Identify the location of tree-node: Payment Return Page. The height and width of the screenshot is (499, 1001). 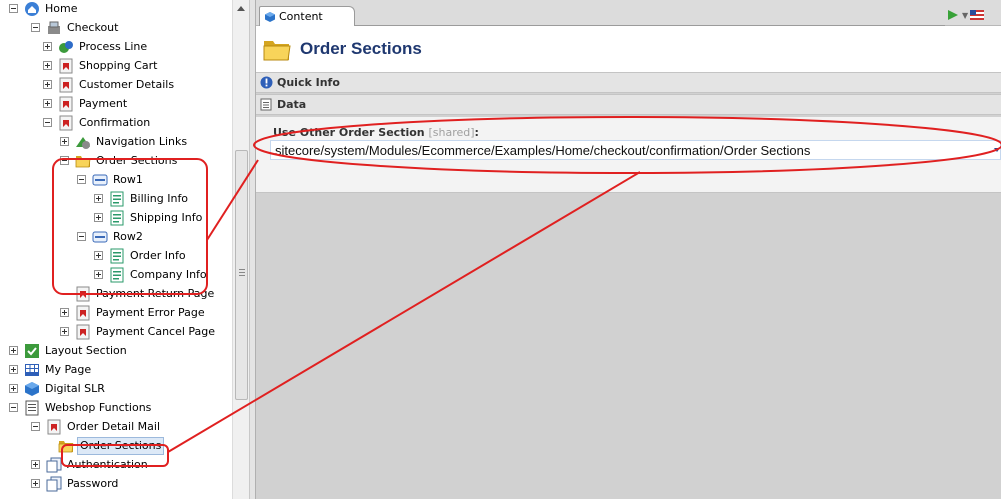
(138, 293).